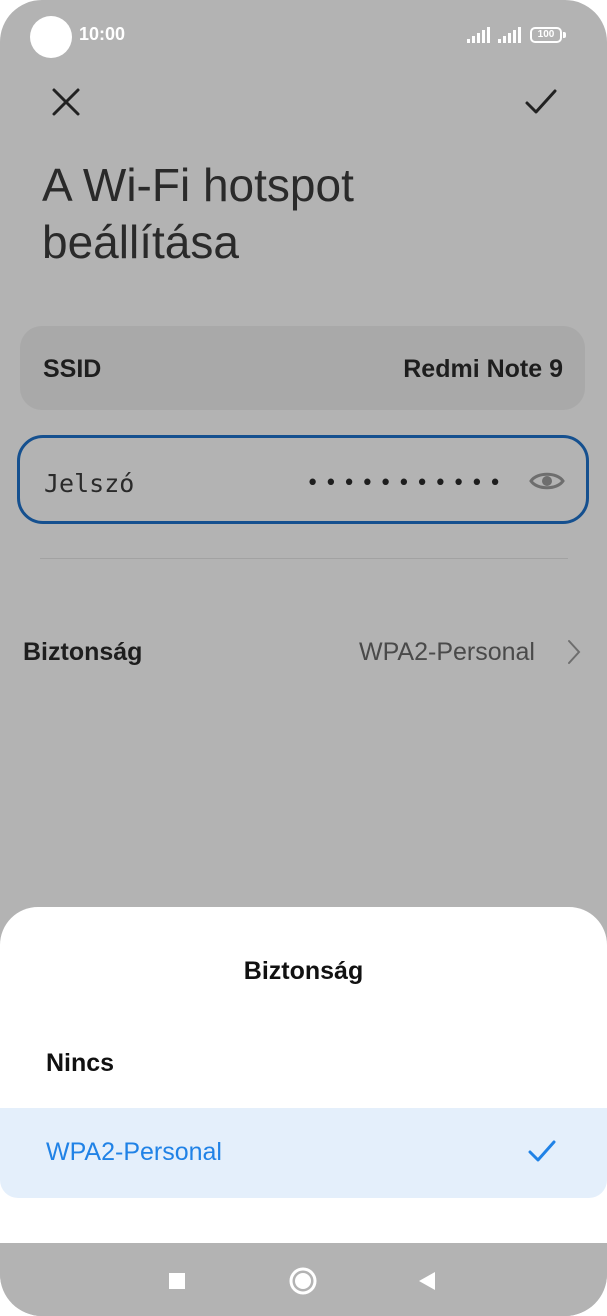 The width and height of the screenshot is (607, 1316). I want to click on show-password-button, so click(547, 481).